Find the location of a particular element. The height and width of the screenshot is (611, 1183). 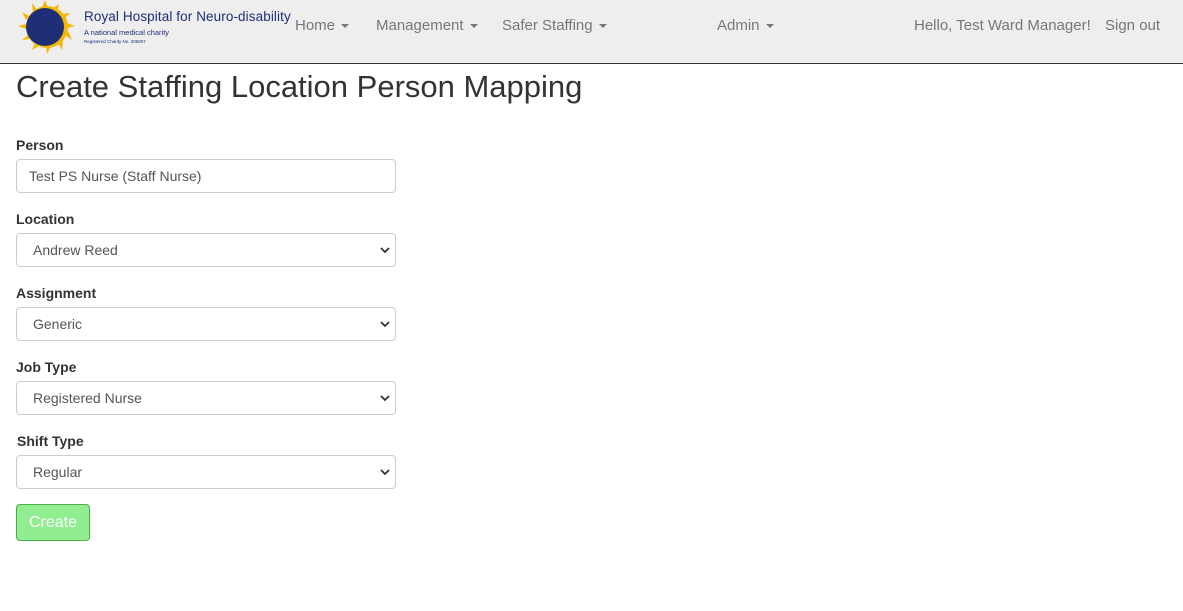

job-type-selected-value: Registered Nurse is located at coordinates (87, 398).